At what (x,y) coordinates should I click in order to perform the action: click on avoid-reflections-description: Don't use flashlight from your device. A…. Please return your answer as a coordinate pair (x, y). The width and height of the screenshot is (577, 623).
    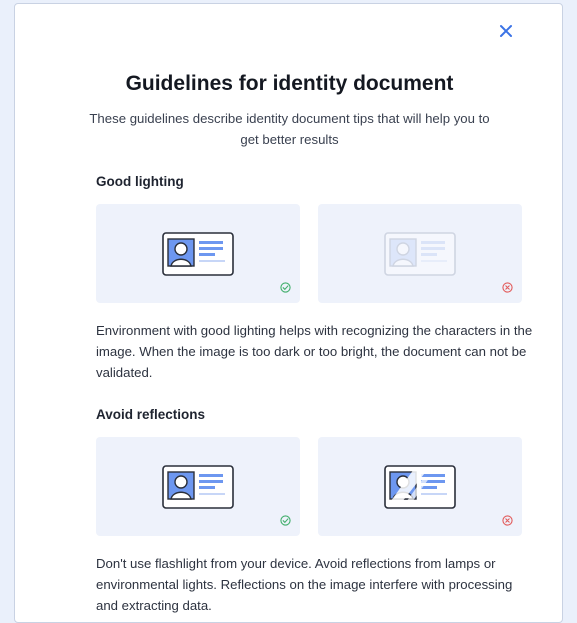
    Looking at the image, I should click on (304, 584).